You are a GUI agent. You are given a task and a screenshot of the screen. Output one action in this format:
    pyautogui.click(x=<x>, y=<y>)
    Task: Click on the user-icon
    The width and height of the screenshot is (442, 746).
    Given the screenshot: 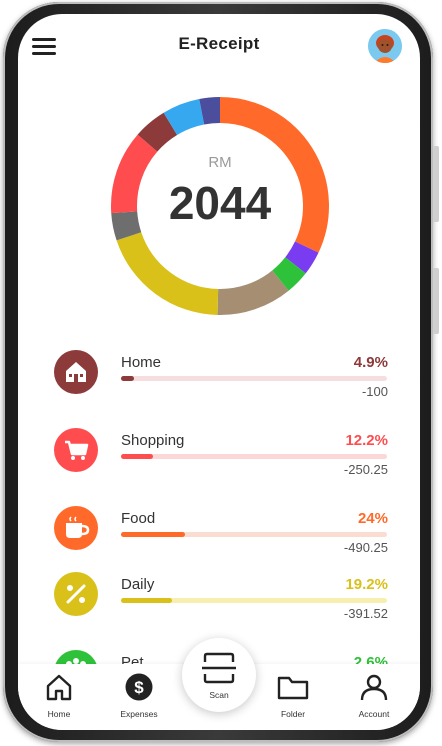 What is the action you would take?
    pyautogui.click(x=374, y=687)
    